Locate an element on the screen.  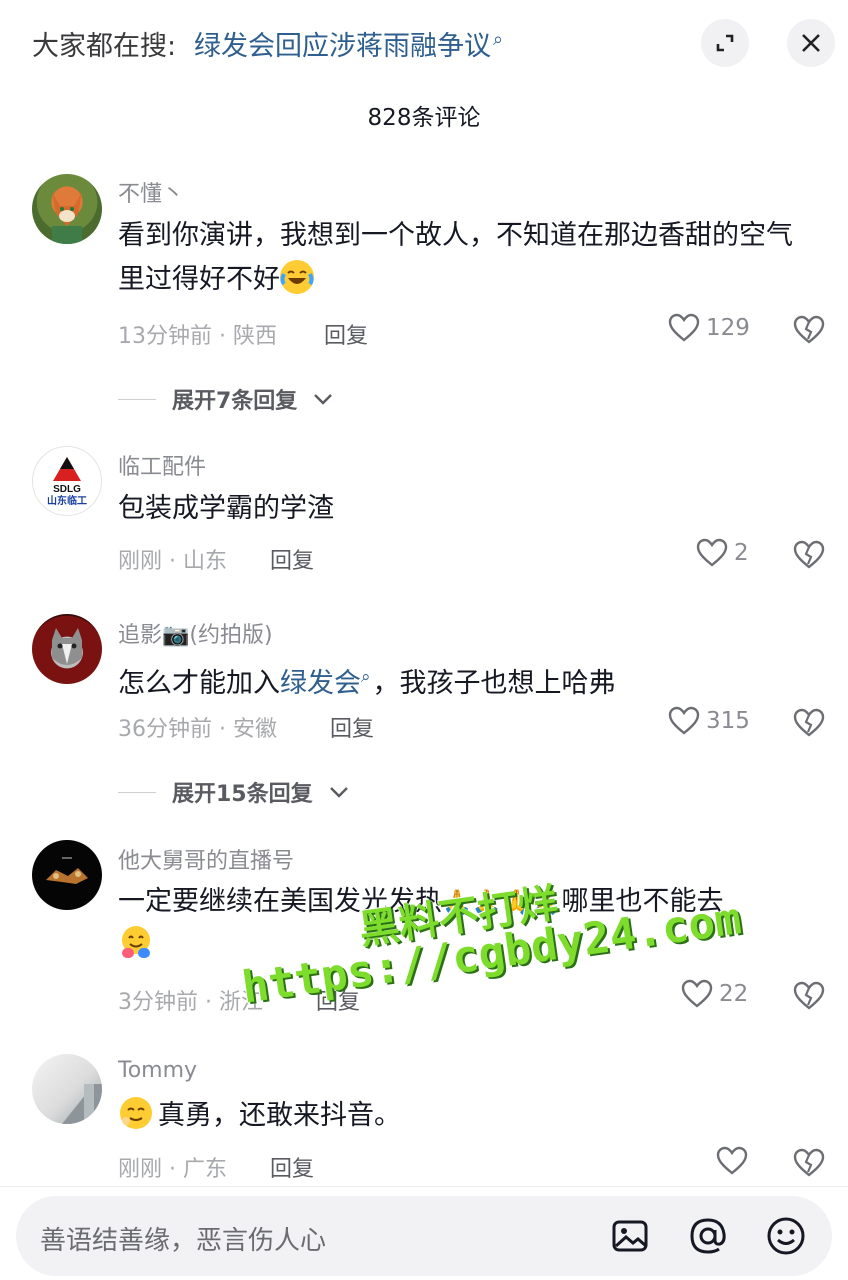
comment-text: 真勇，还敢来抖音。 is located at coordinates (468, 1116).